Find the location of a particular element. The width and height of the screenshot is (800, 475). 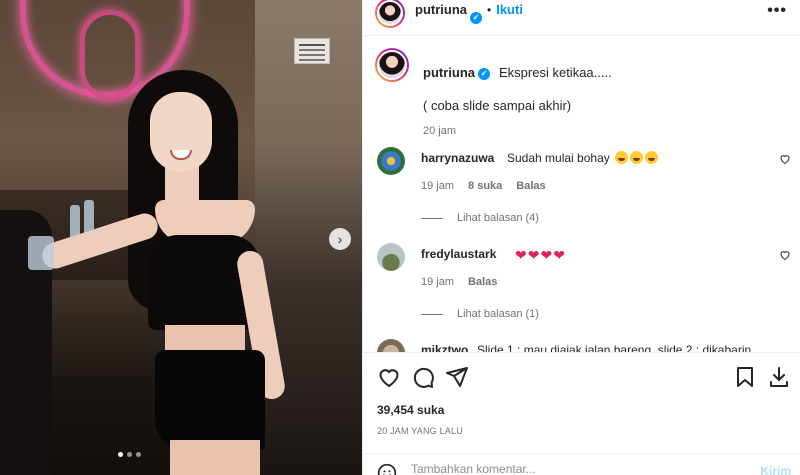

post-timestamp: 20 JAM YANG LALU is located at coordinates (420, 431).